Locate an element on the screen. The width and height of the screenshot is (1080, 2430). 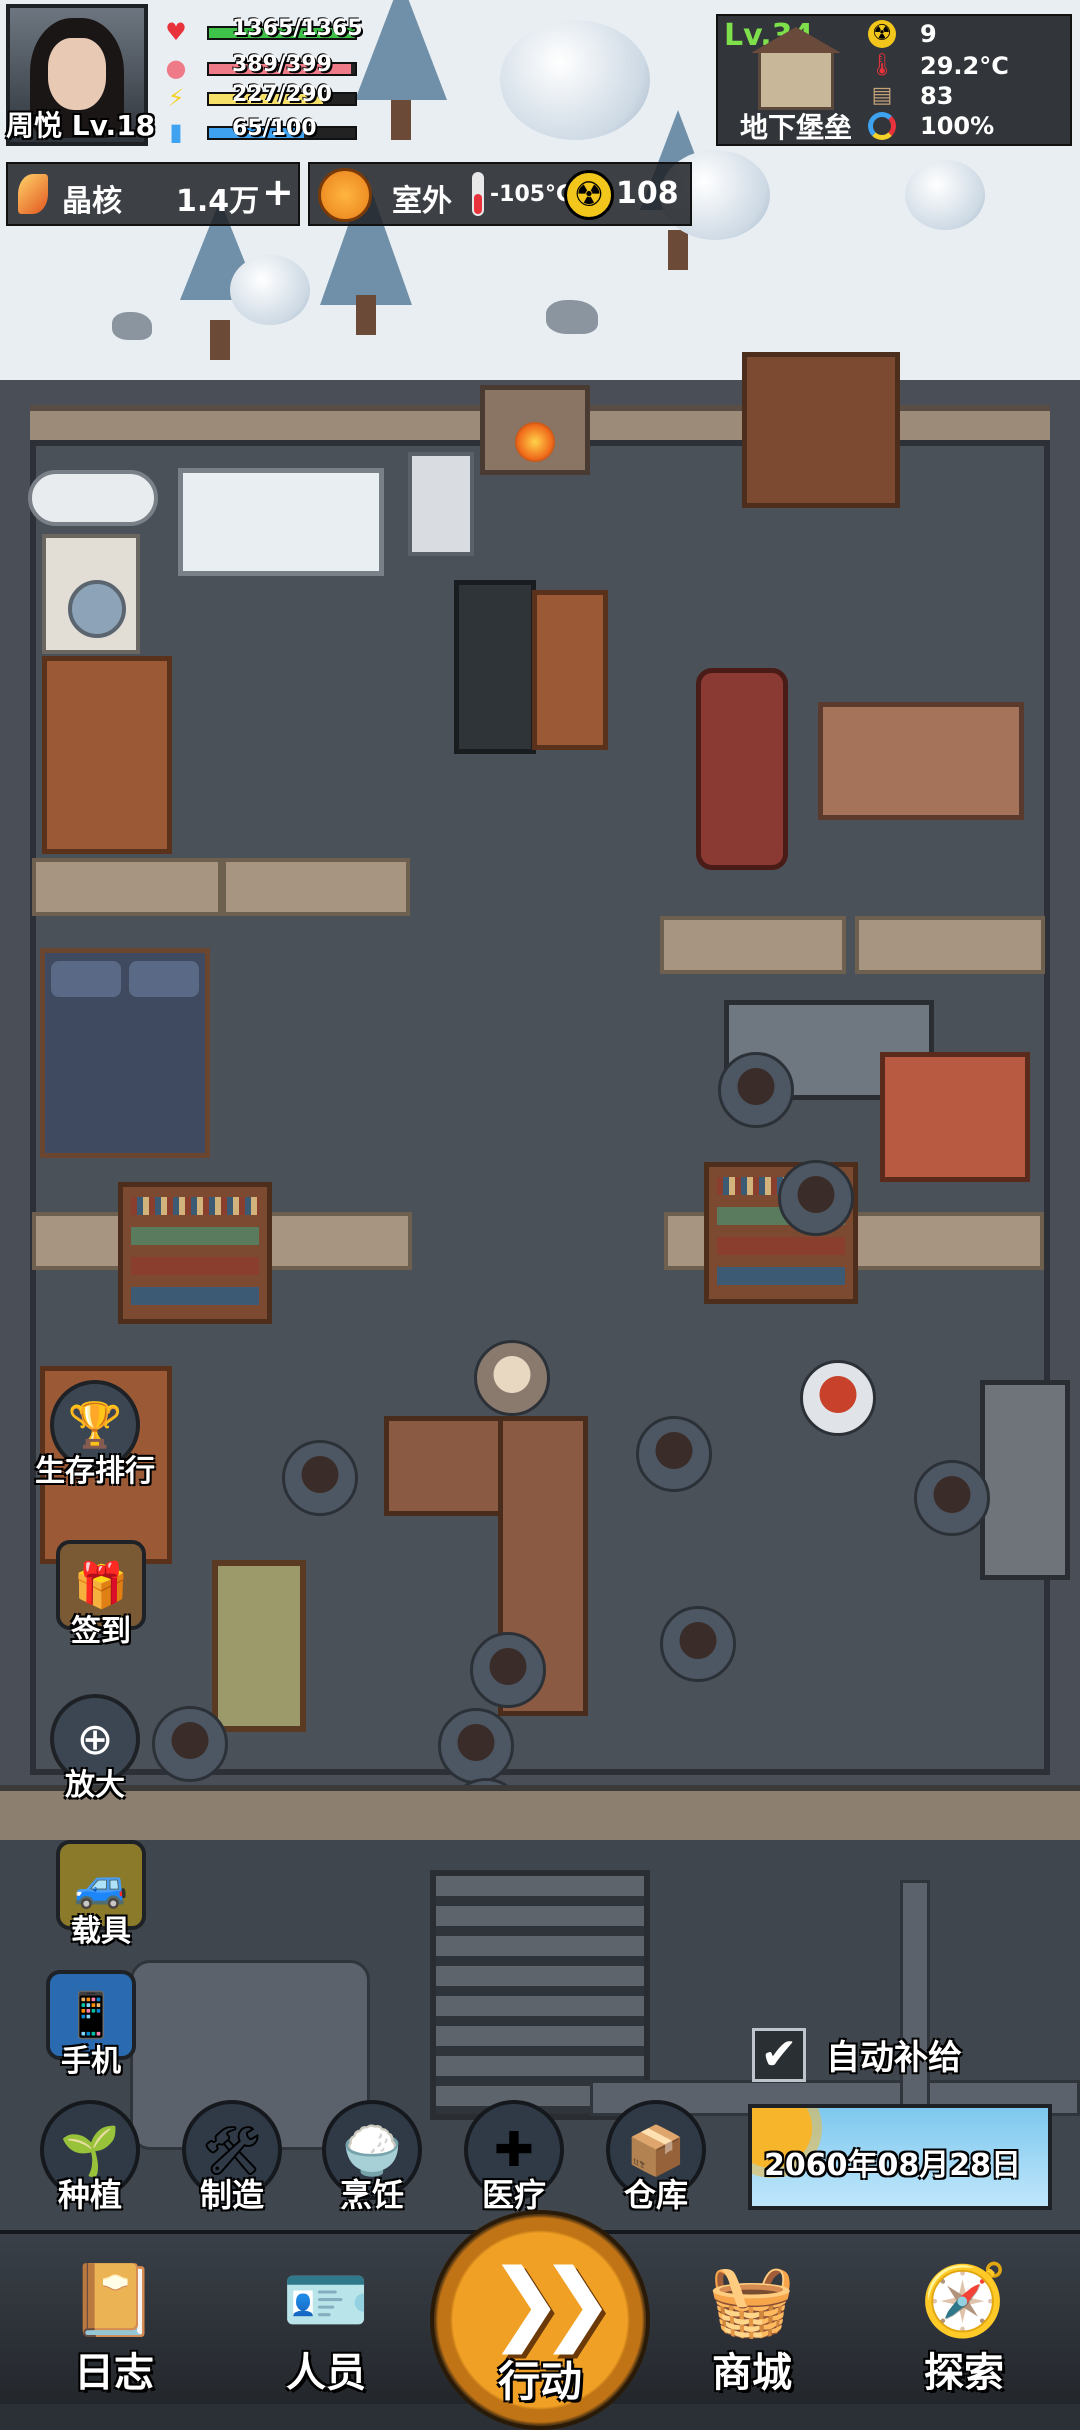
shelter-name: 地下堡垒 is located at coordinates (796, 127).